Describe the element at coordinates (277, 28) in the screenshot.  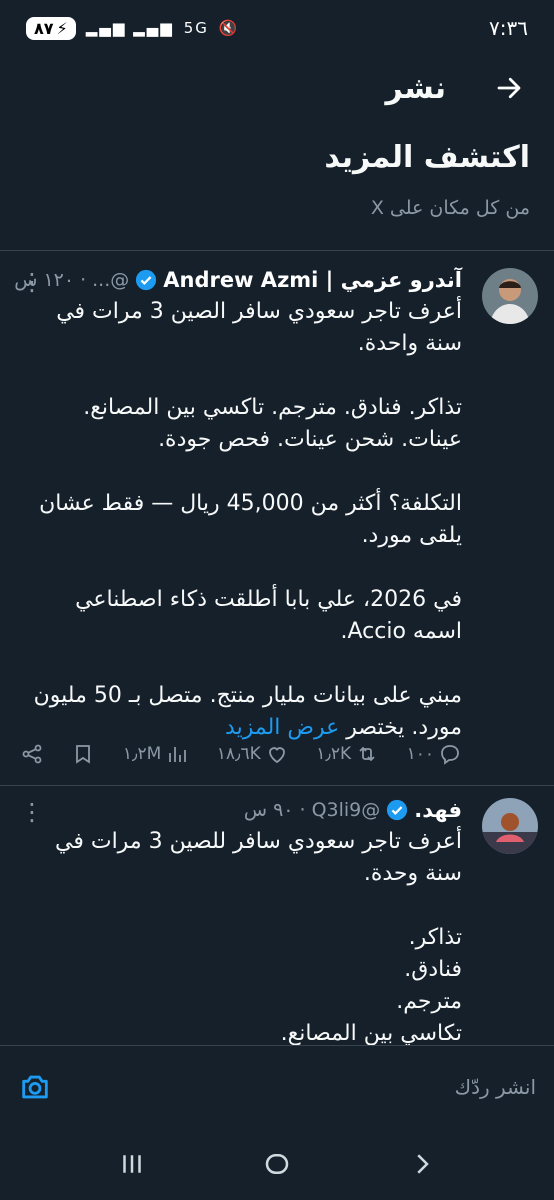
I see `status-bar: ٨٧ ⚡ ▂▄▆ ▂▄▆ 5G 🔇 ٧:٣٦` at that location.